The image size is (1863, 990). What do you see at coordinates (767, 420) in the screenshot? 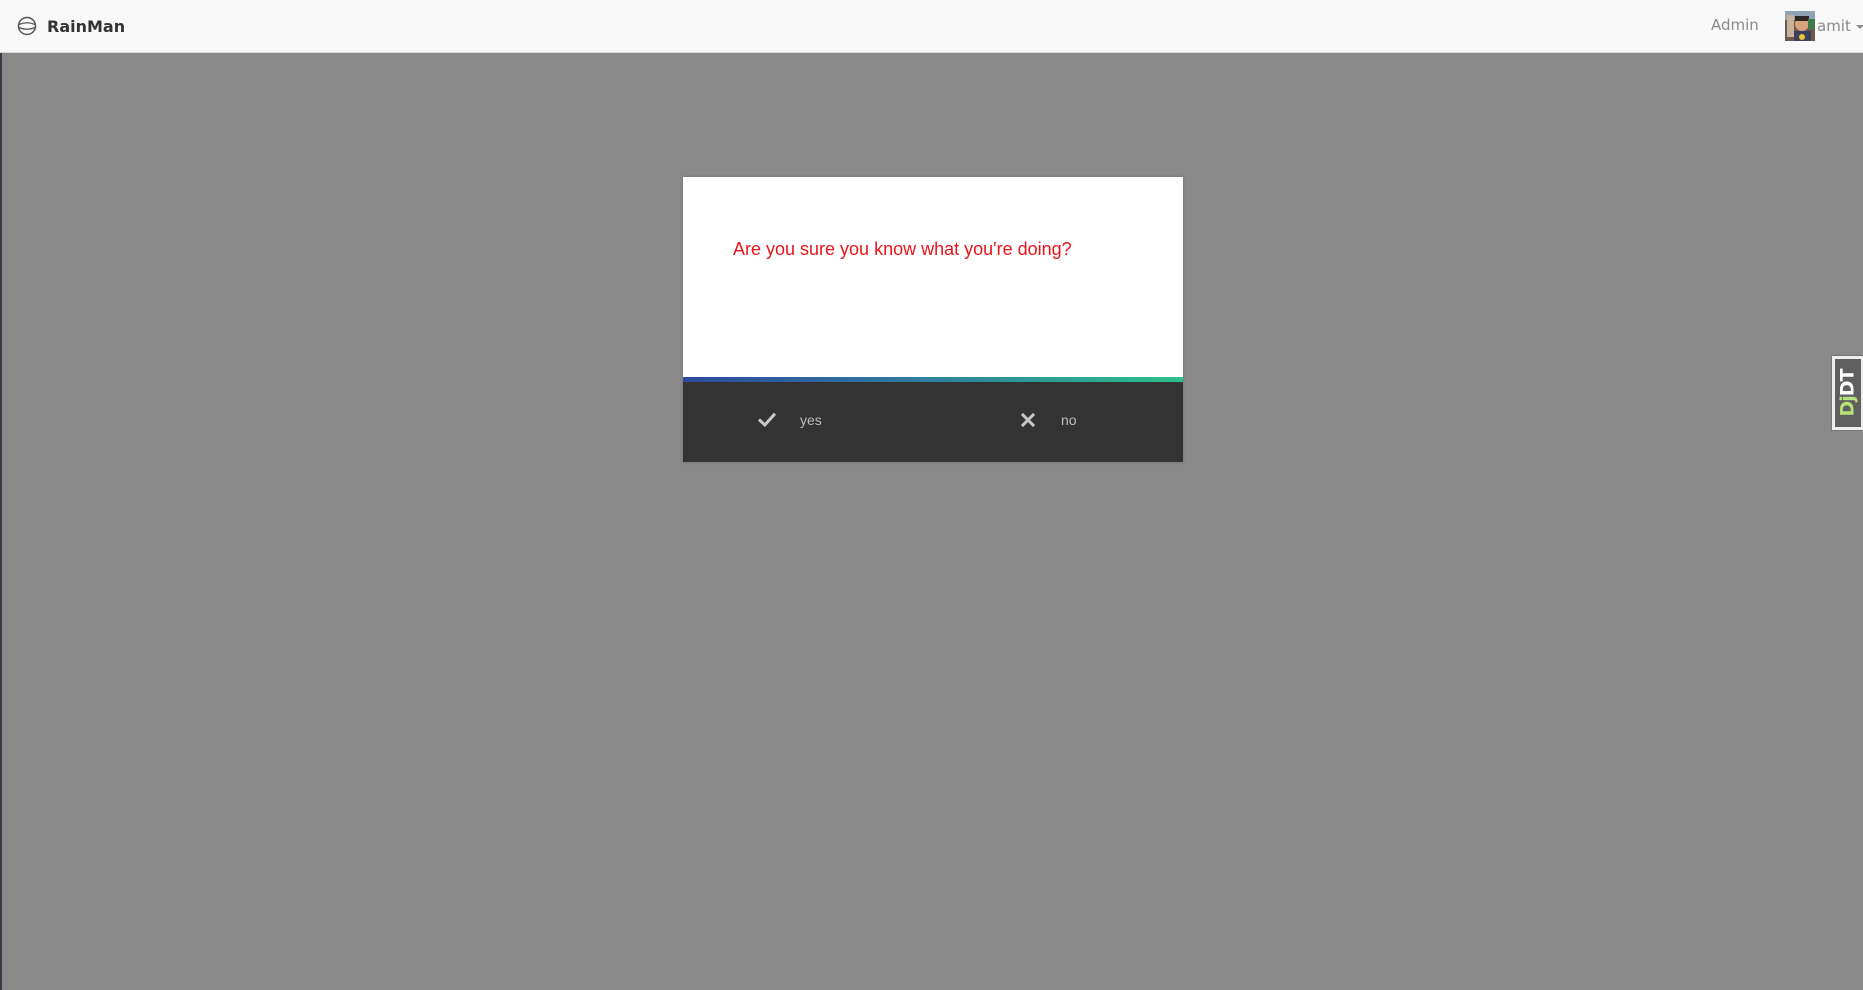
I see `check-icon` at bounding box center [767, 420].